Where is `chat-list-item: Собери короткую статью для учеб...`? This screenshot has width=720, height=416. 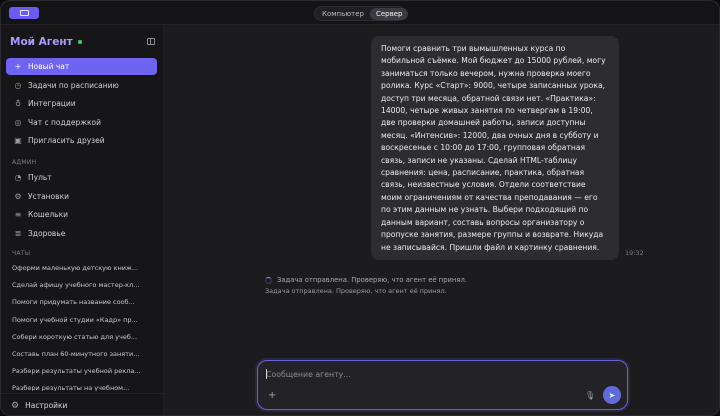 chat-list-item: Собери короткую статью для учеб... is located at coordinates (85, 337).